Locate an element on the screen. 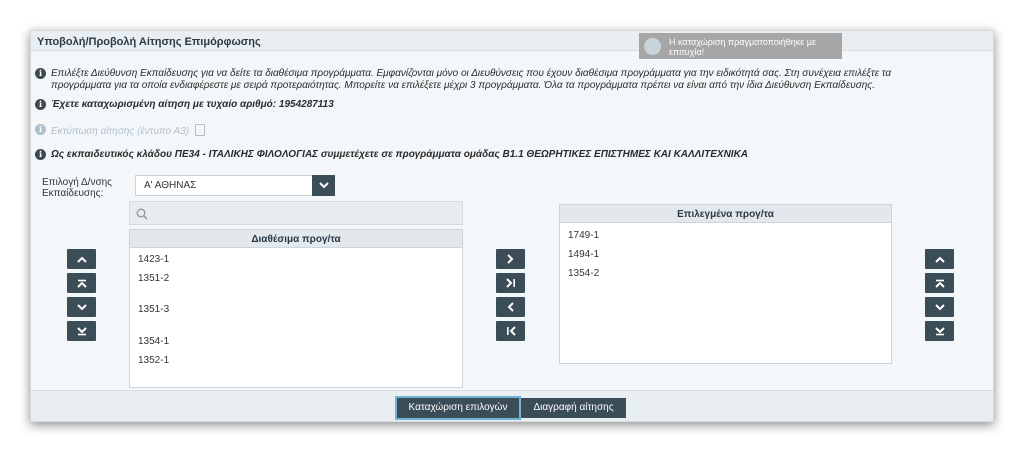 Image resolution: width=1024 pixels, height=453 pixels. move-all-right-button is located at coordinates (510, 283).